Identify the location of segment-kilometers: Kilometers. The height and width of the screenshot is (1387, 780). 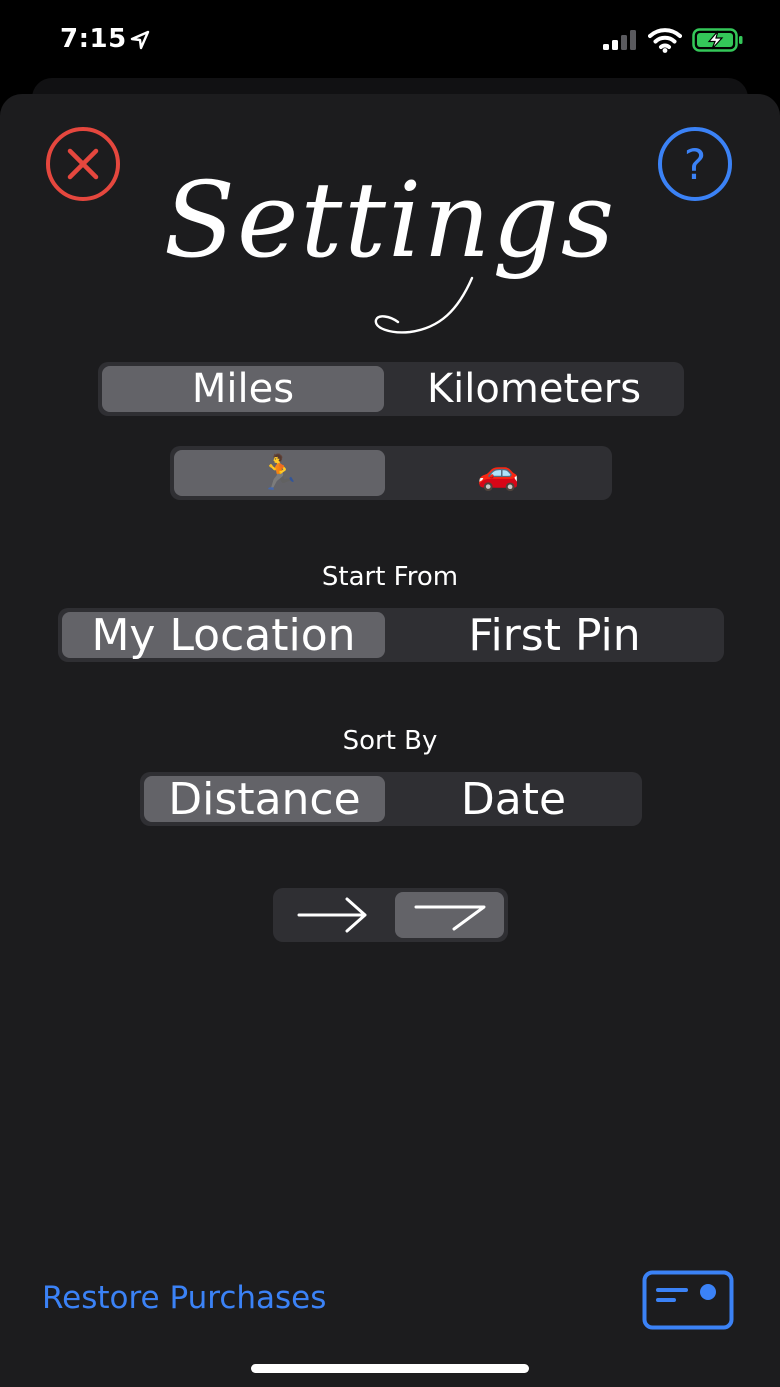
(534, 389).